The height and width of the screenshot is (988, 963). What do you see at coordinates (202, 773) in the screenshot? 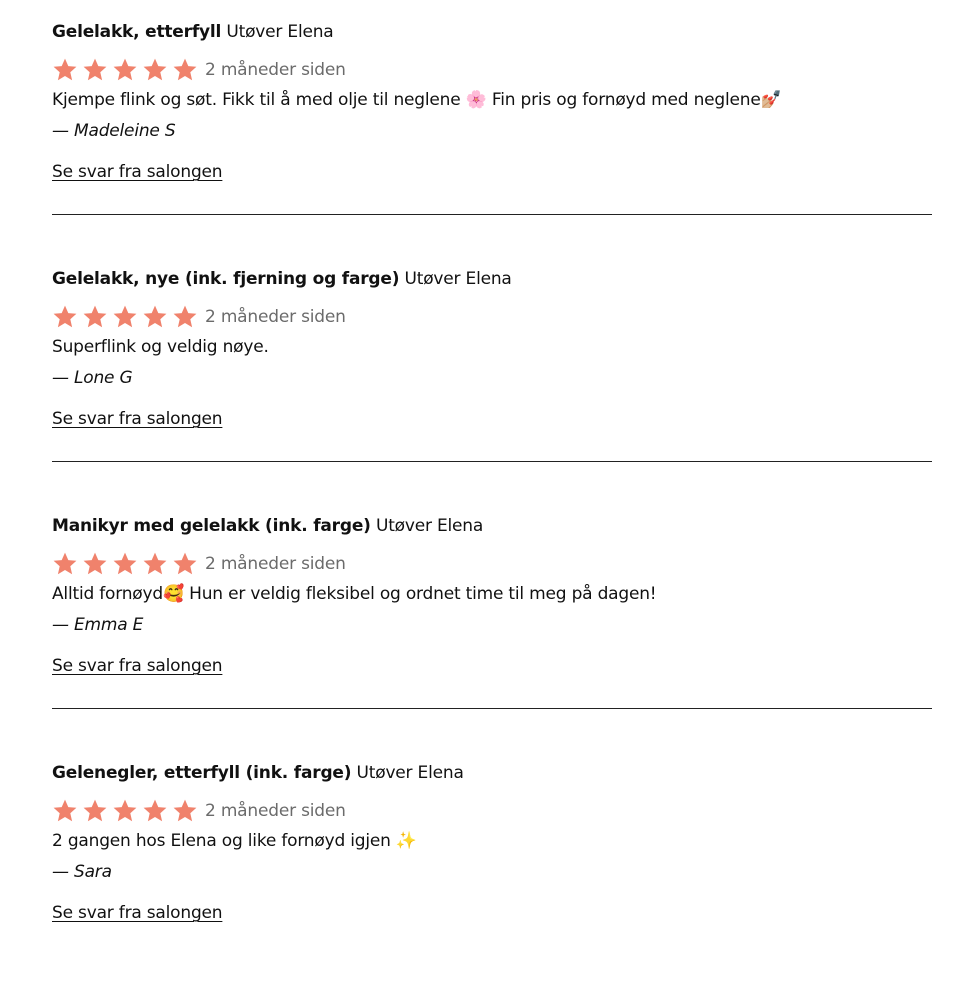
I see `review-service: Gelenegler, etterfyll (ink. farge)` at bounding box center [202, 773].